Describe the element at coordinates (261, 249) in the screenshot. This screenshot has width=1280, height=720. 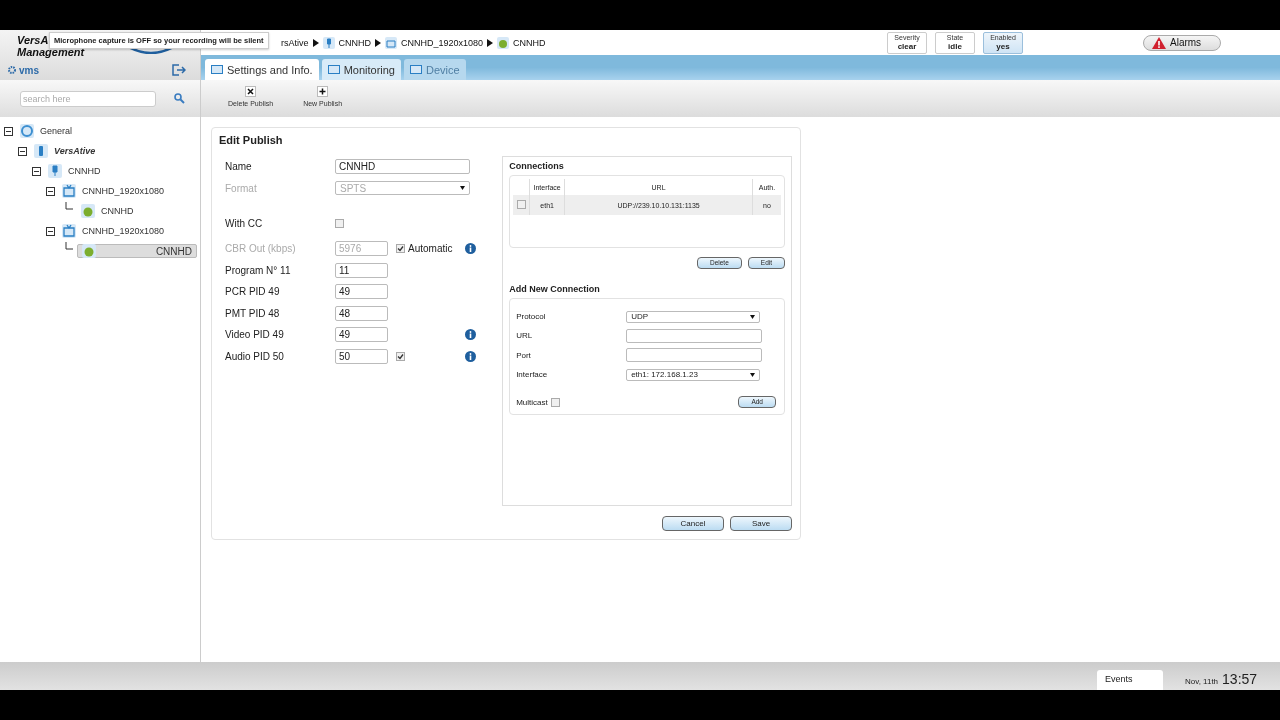
I see `field-label: CBR Out (kbps)` at that location.